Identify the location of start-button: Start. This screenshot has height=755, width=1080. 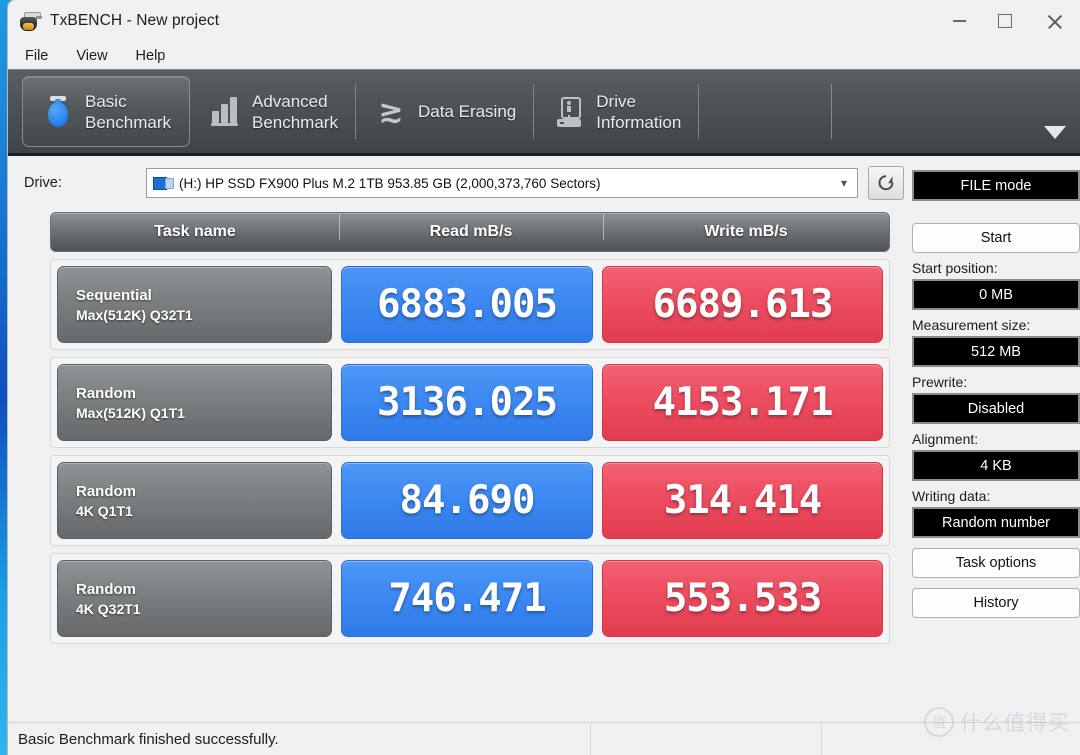
(996, 238).